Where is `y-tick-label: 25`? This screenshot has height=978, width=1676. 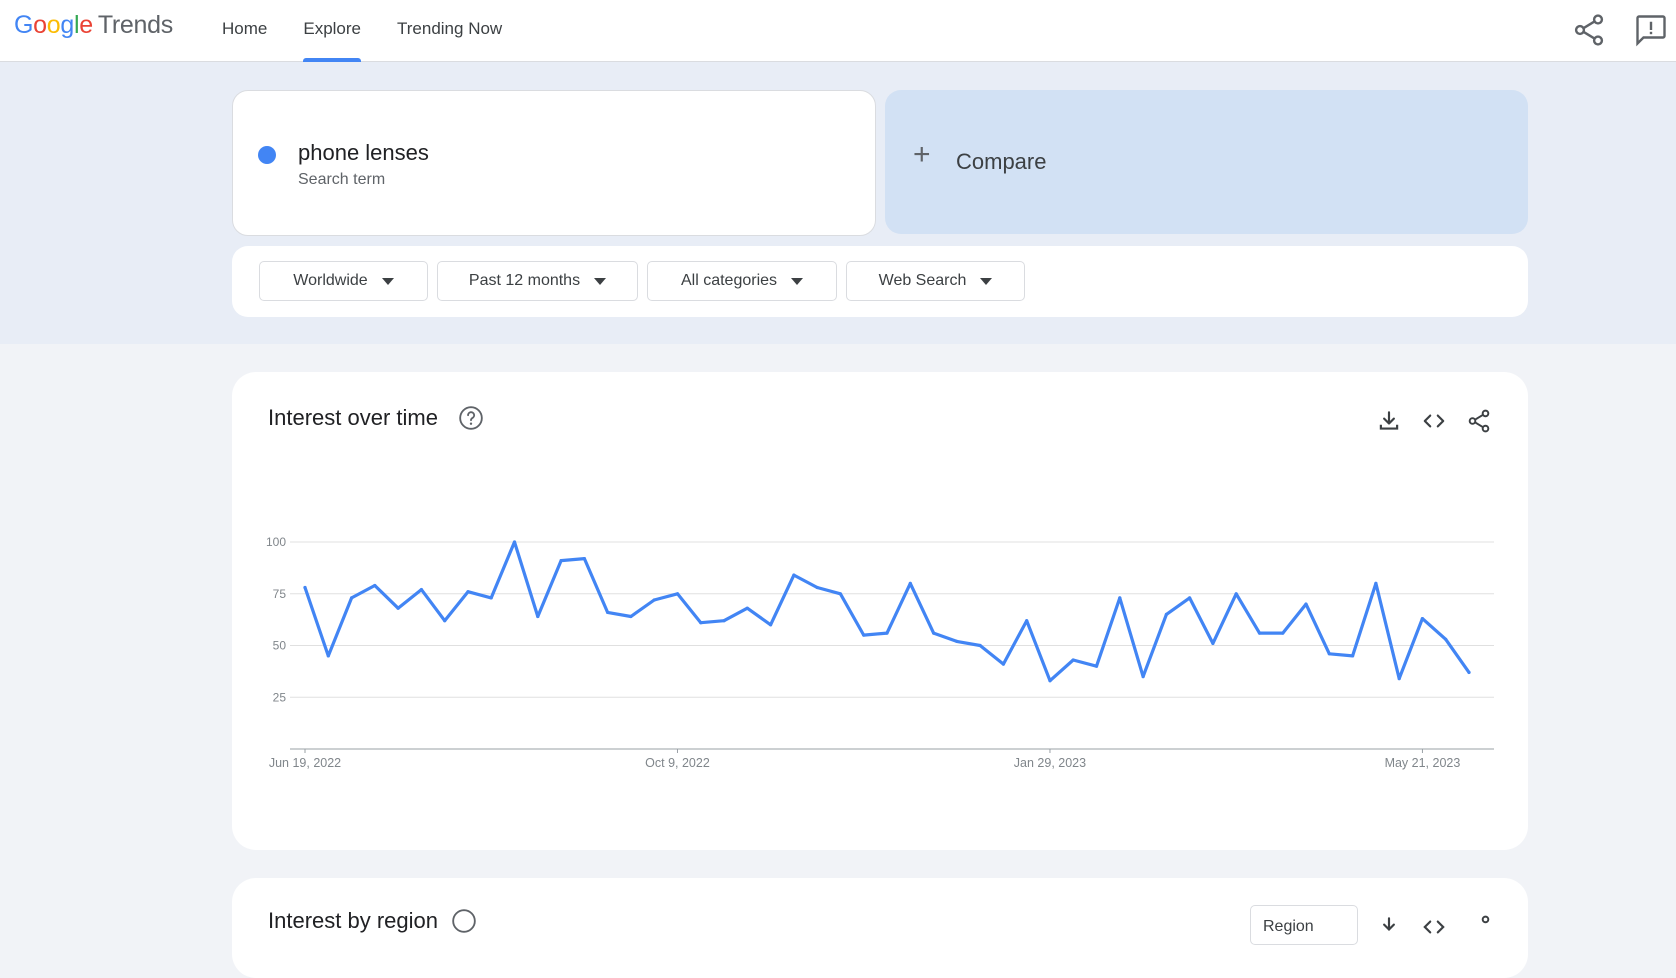 y-tick-label: 25 is located at coordinates (280, 697).